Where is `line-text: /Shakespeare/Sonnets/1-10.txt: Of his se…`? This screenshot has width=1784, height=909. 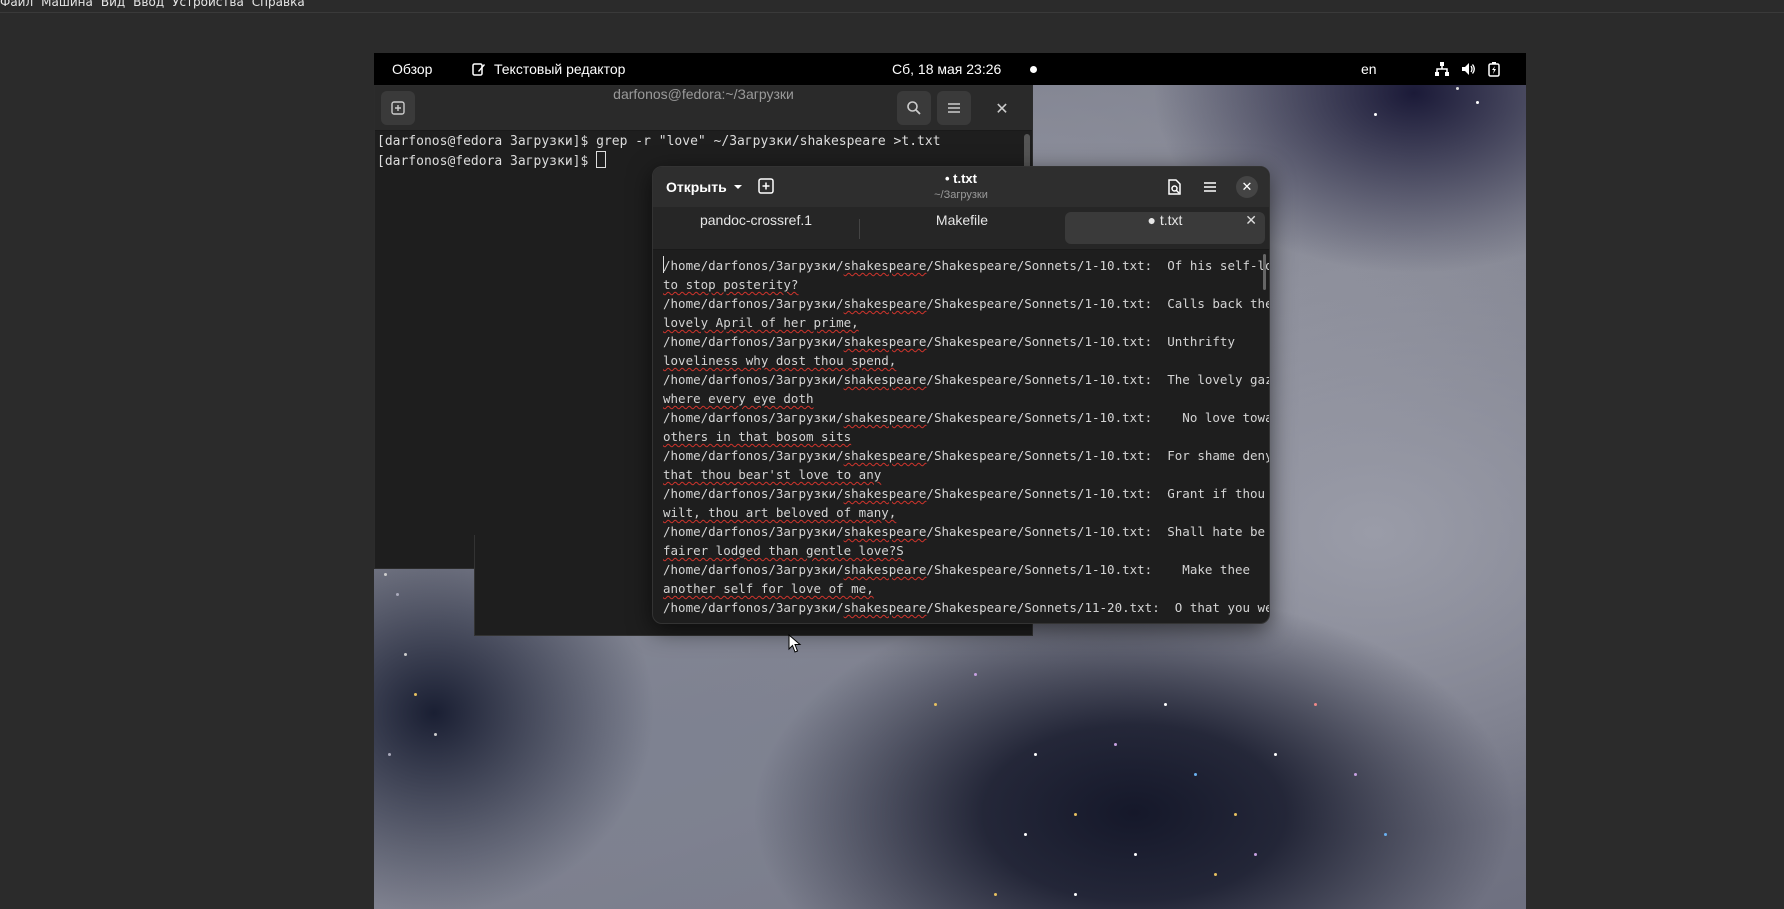
line-text: /Shakespeare/Sonnets/1-10.txt: Of his se… is located at coordinates (1097, 265).